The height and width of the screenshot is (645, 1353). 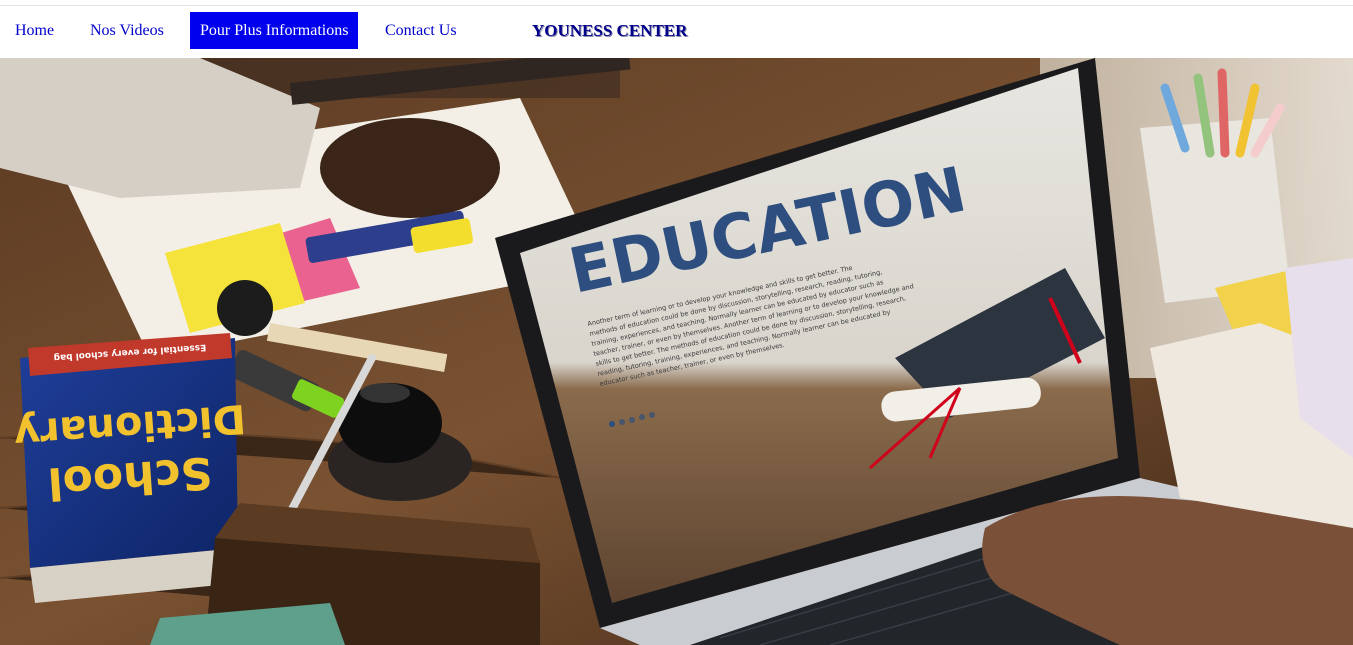 I want to click on brand-title: YOUNESS CENTER, so click(x=610, y=30).